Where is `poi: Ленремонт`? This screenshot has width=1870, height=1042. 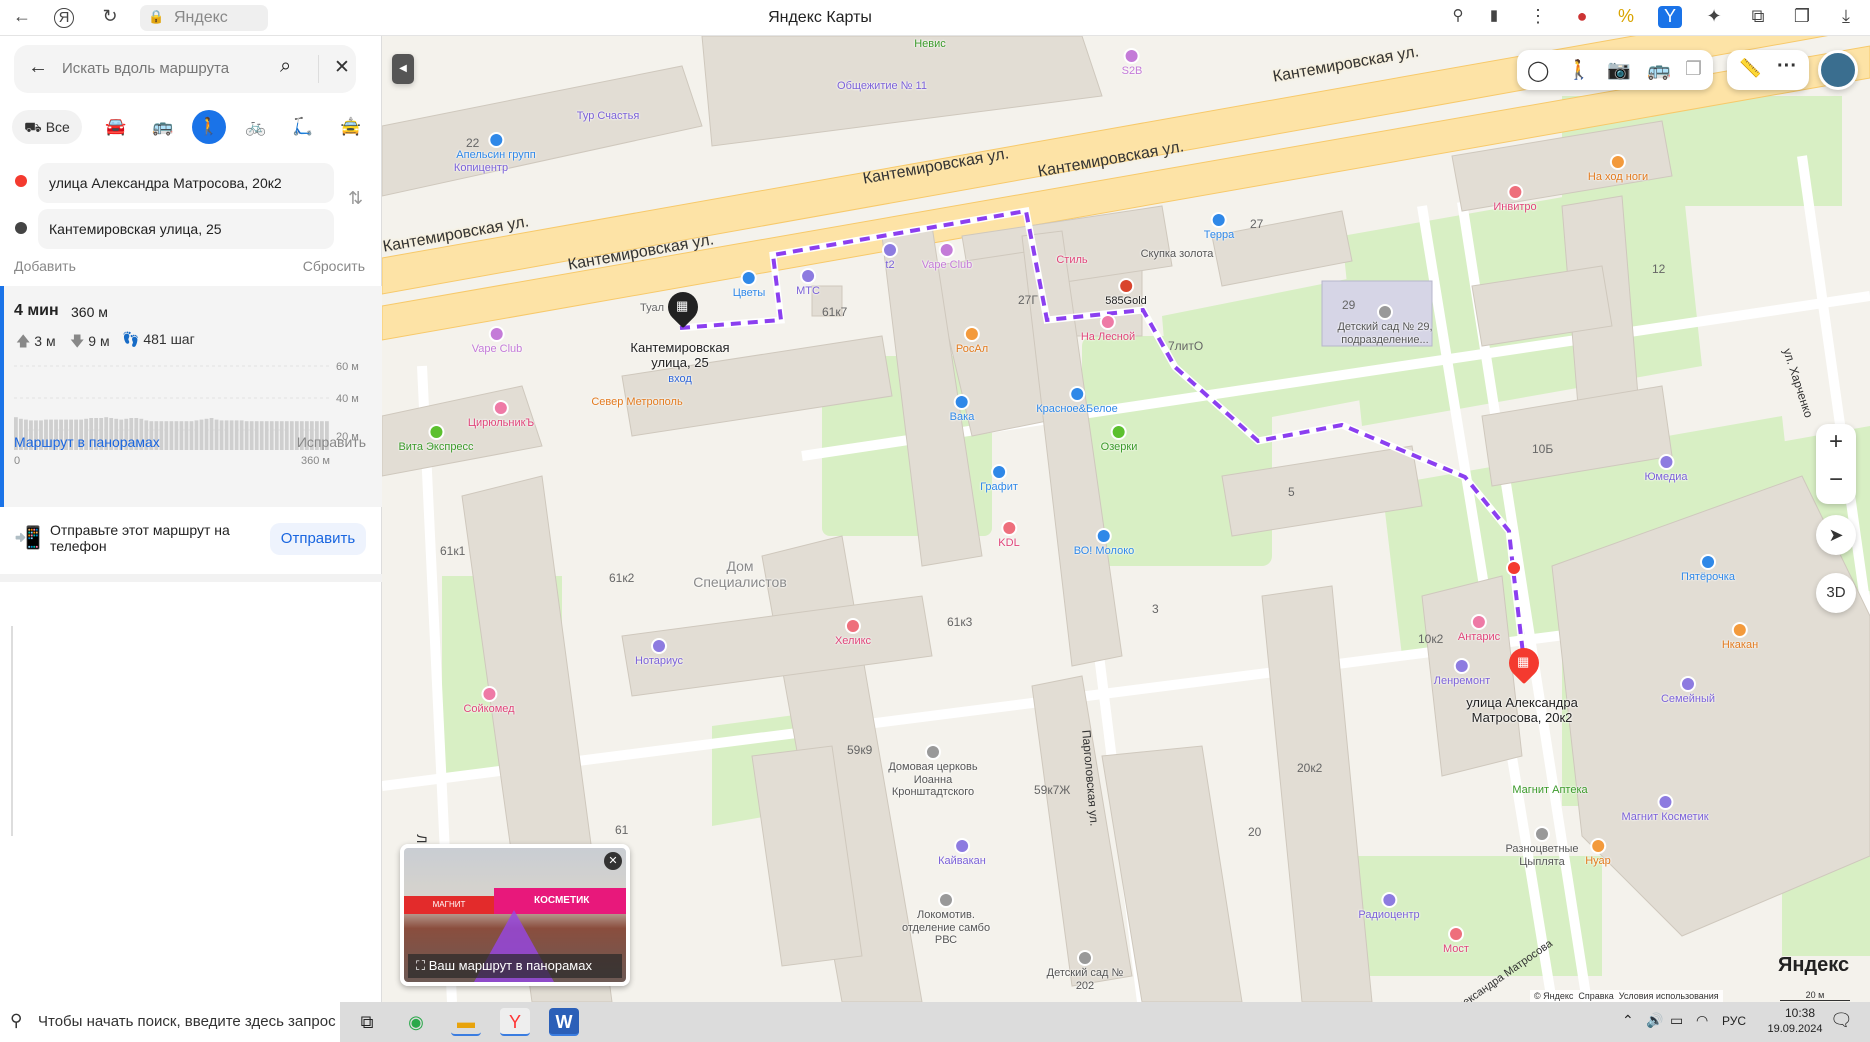 poi: Ленремонт is located at coordinates (1462, 673).